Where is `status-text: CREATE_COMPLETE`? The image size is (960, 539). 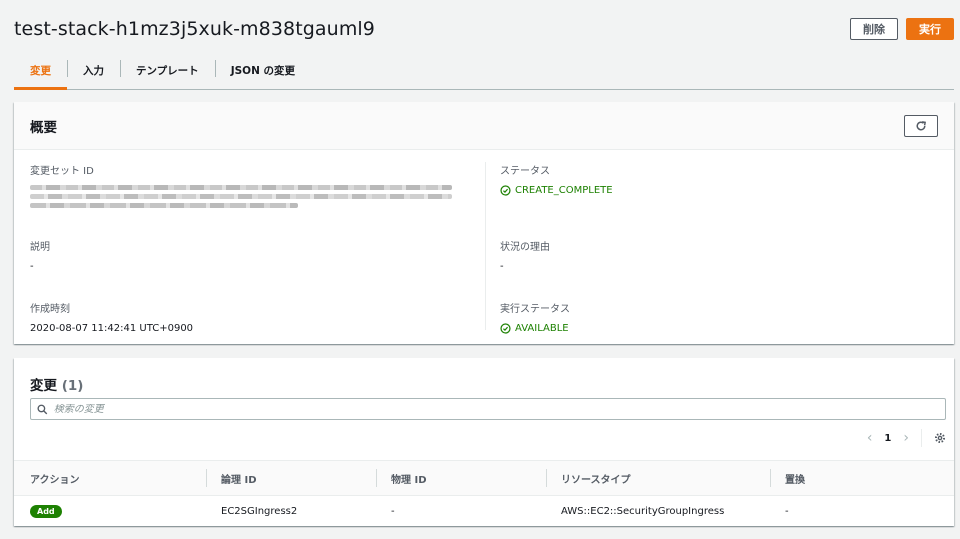 status-text: CREATE_COMPLETE is located at coordinates (564, 190).